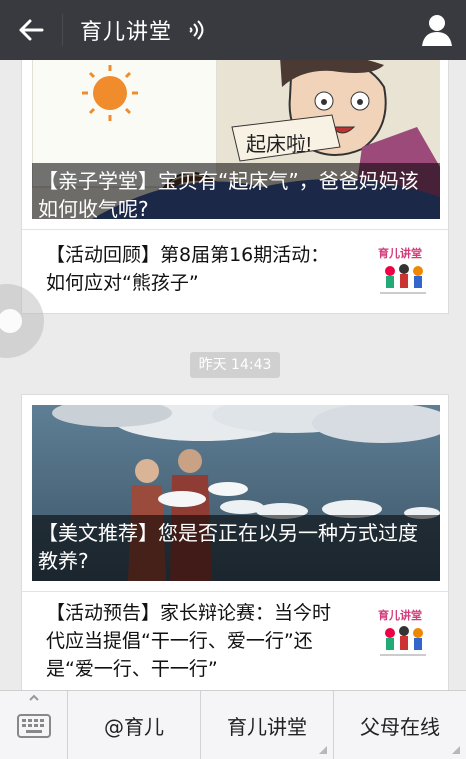 The width and height of the screenshot is (466, 759). Describe the element at coordinates (236, 548) in the screenshot. I see `cover-caption: 【美文推荐】您是否正在以另一种方式过度教养?` at that location.